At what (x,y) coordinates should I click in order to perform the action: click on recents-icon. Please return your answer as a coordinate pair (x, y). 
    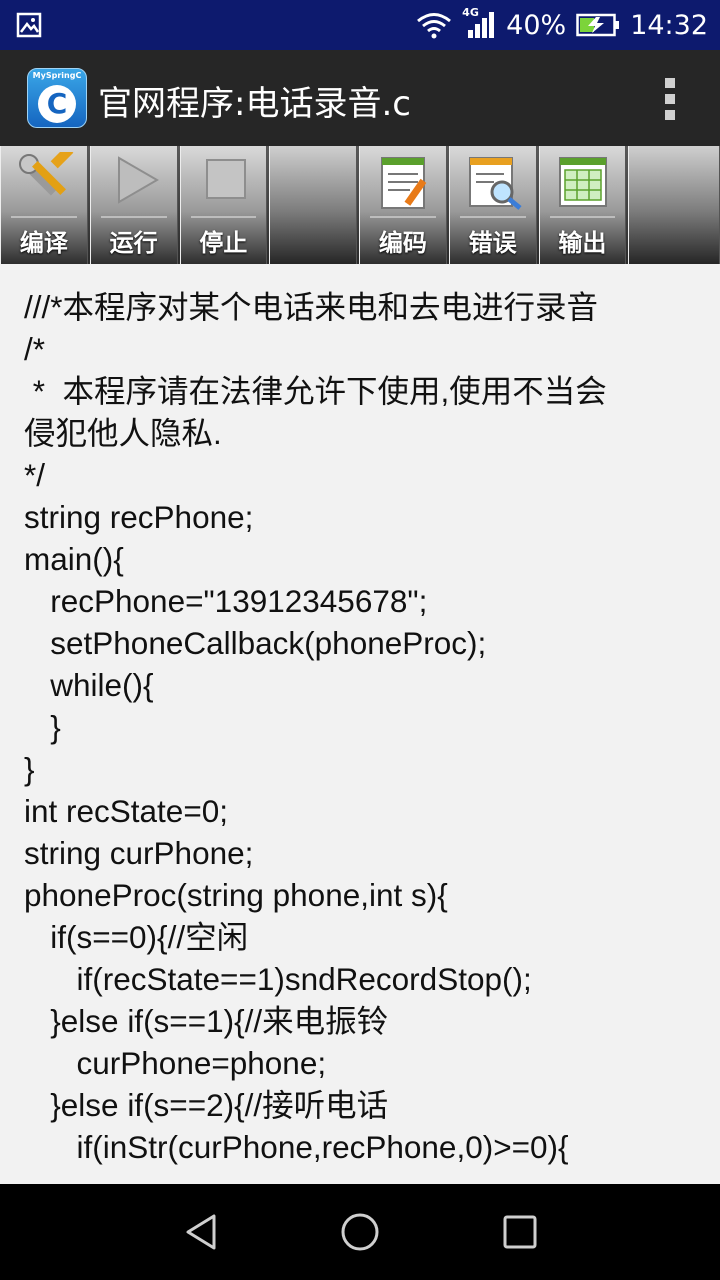
    Looking at the image, I should click on (520, 1232).